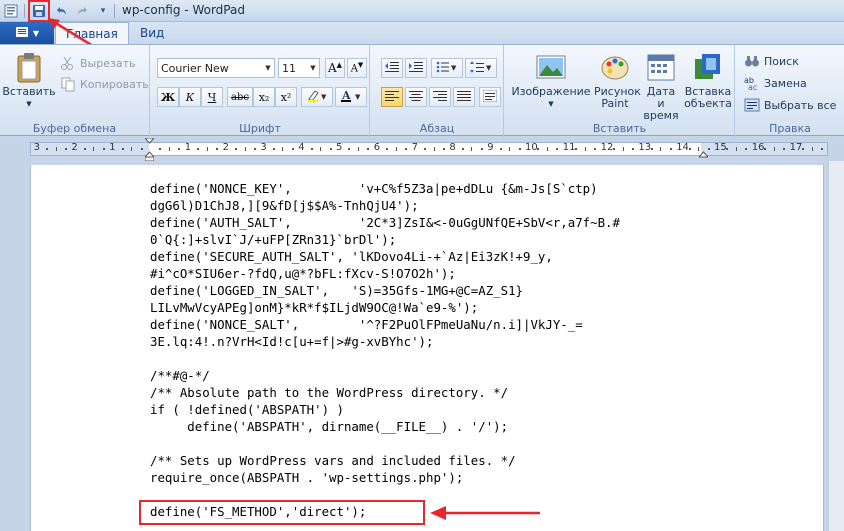 This screenshot has width=844, height=531. I want to click on ruler-tick-label: 9, so click(490, 147).